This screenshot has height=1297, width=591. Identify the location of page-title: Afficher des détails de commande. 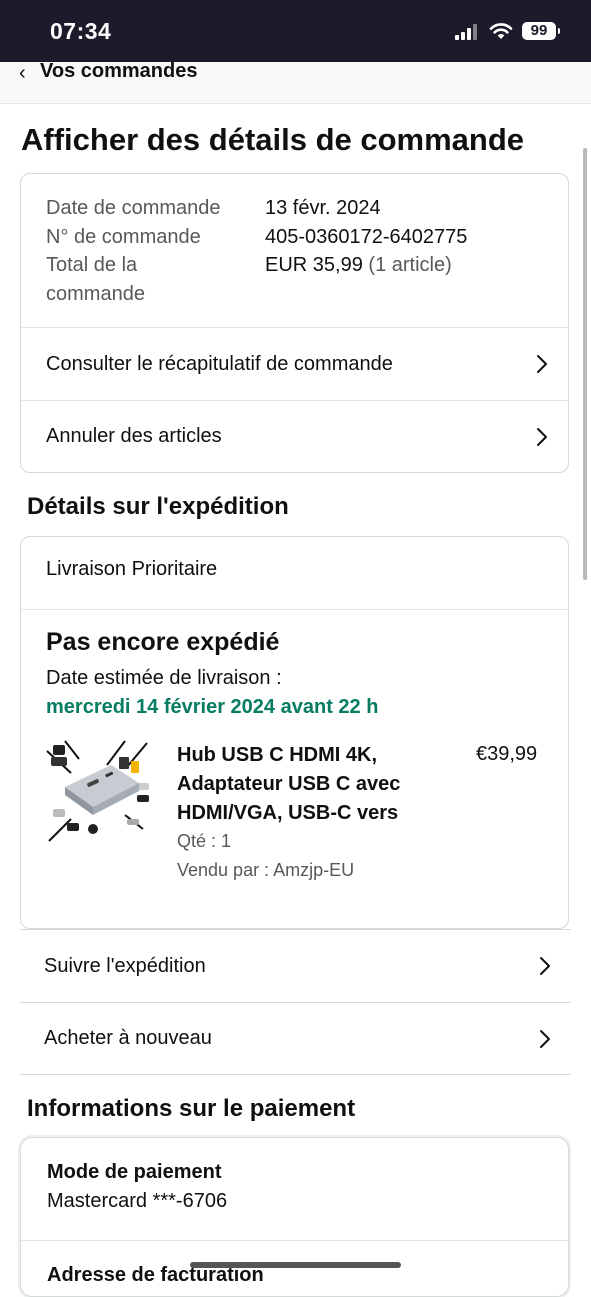
(273, 139).